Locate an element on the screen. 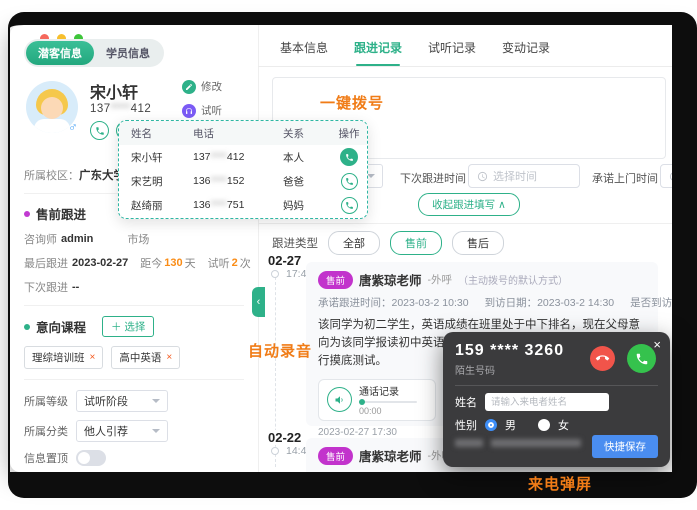 The height and width of the screenshot is (510, 697). masked-digits: **** is located at coordinates (120, 109).